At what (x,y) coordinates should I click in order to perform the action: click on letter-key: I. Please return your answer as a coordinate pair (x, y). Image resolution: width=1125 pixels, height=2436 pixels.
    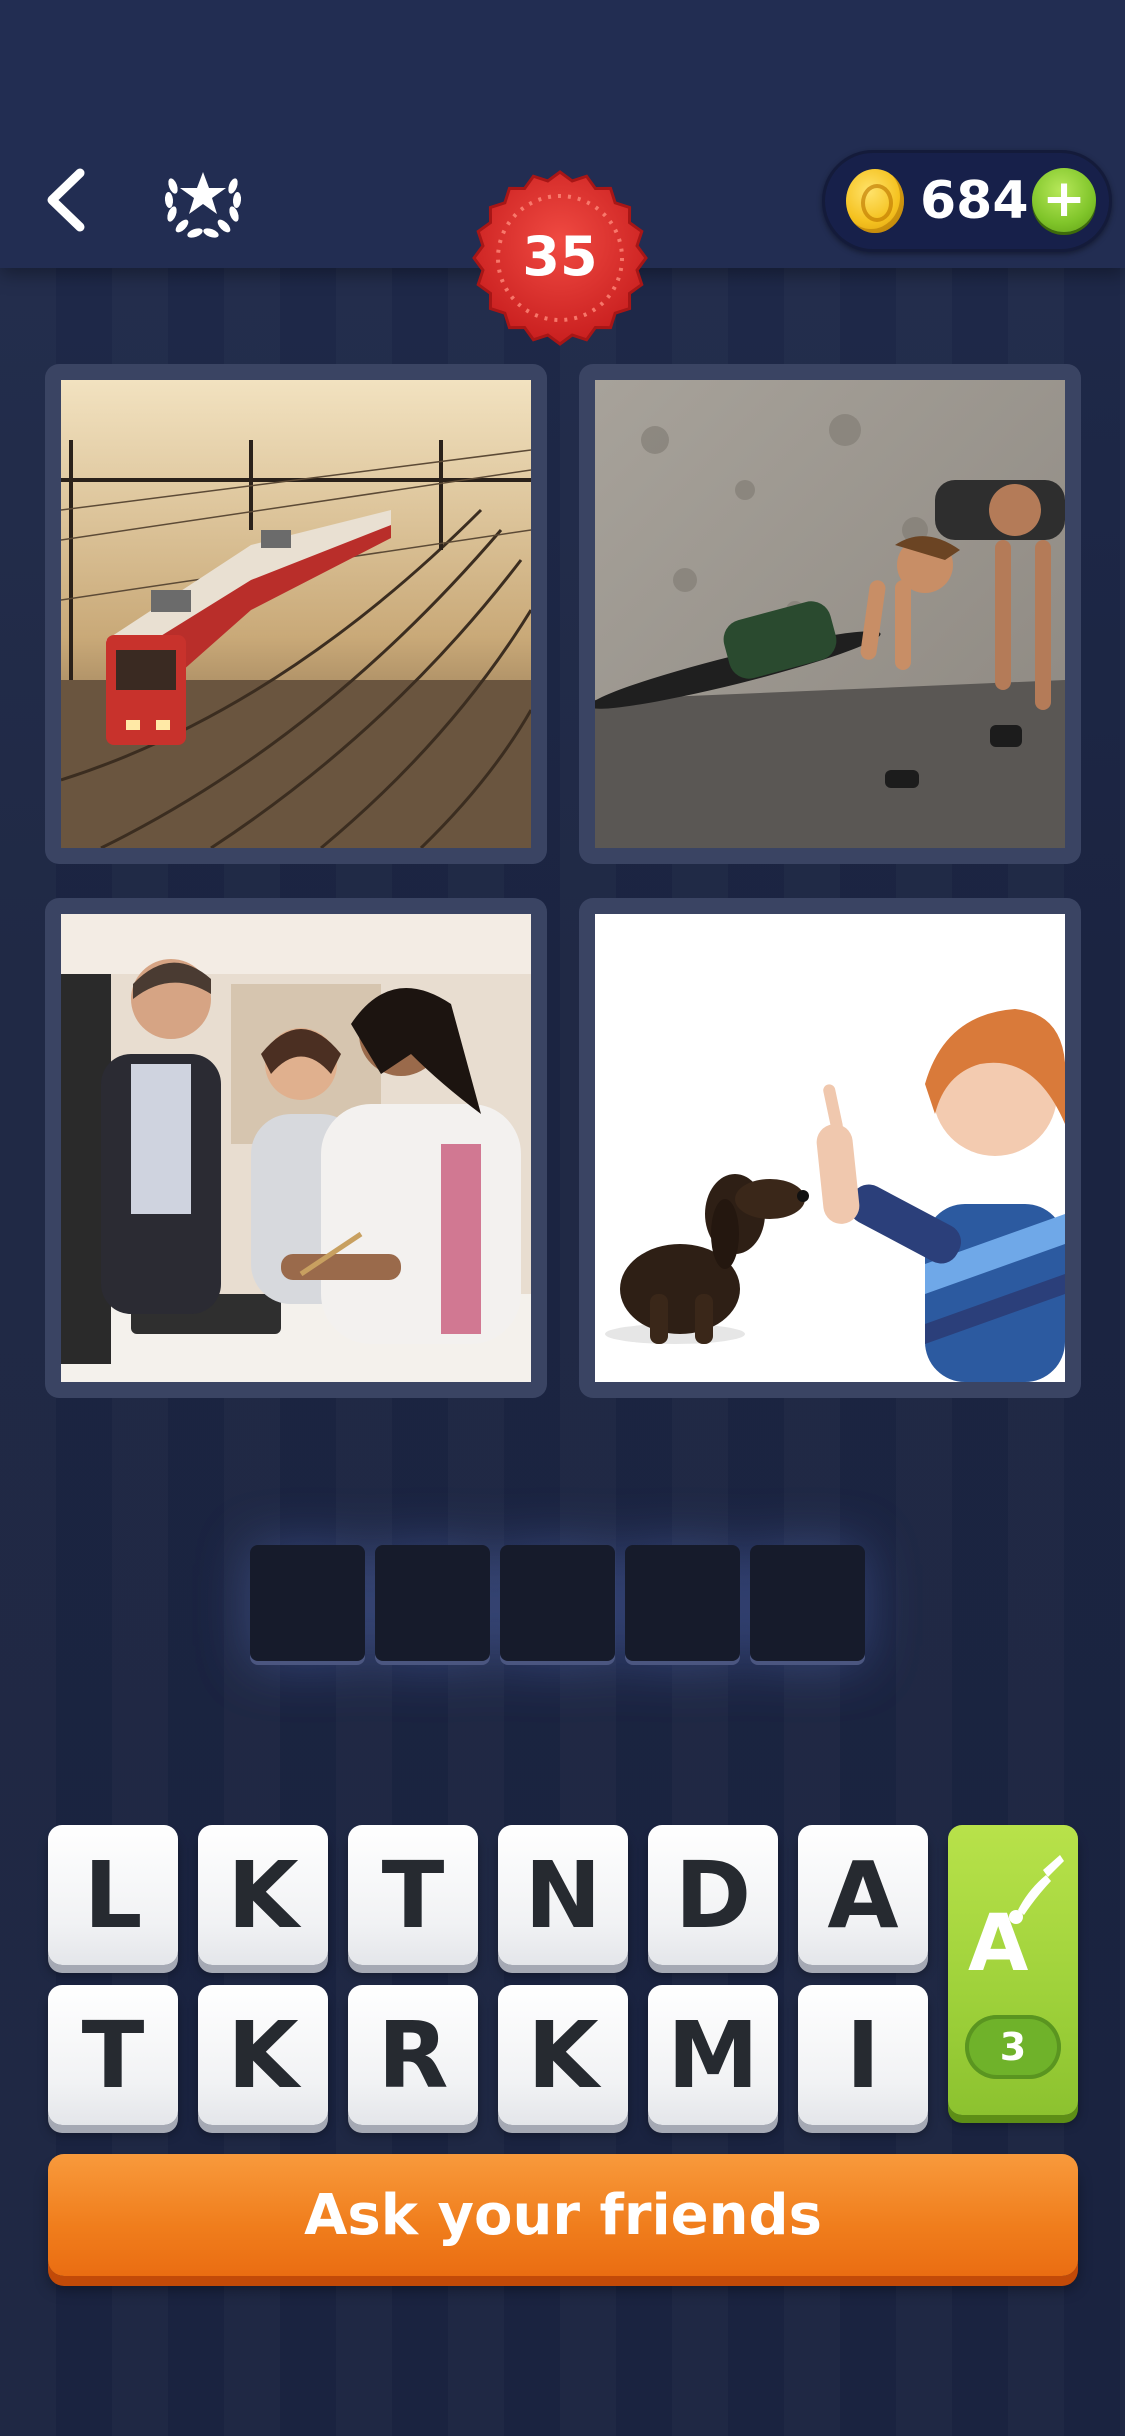
    Looking at the image, I should click on (863, 2055).